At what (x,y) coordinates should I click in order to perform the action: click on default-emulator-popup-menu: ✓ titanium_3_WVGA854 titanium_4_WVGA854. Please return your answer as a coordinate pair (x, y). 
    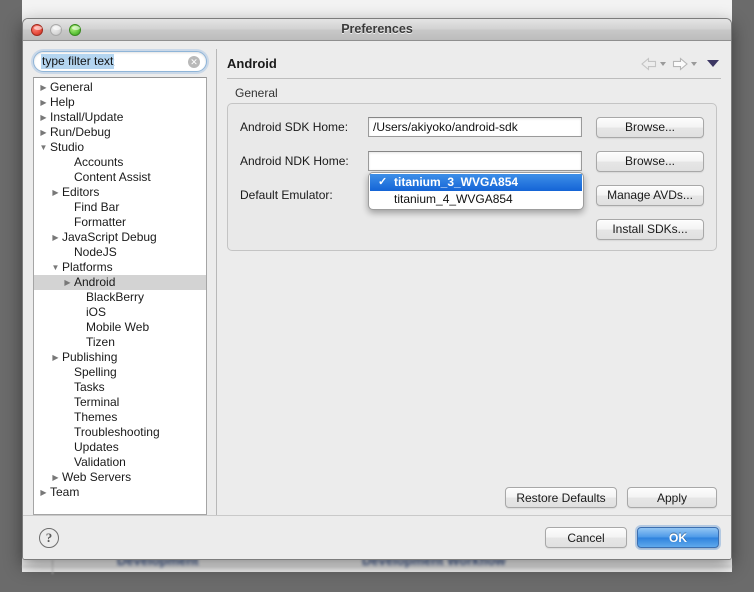
    Looking at the image, I should click on (476, 191).